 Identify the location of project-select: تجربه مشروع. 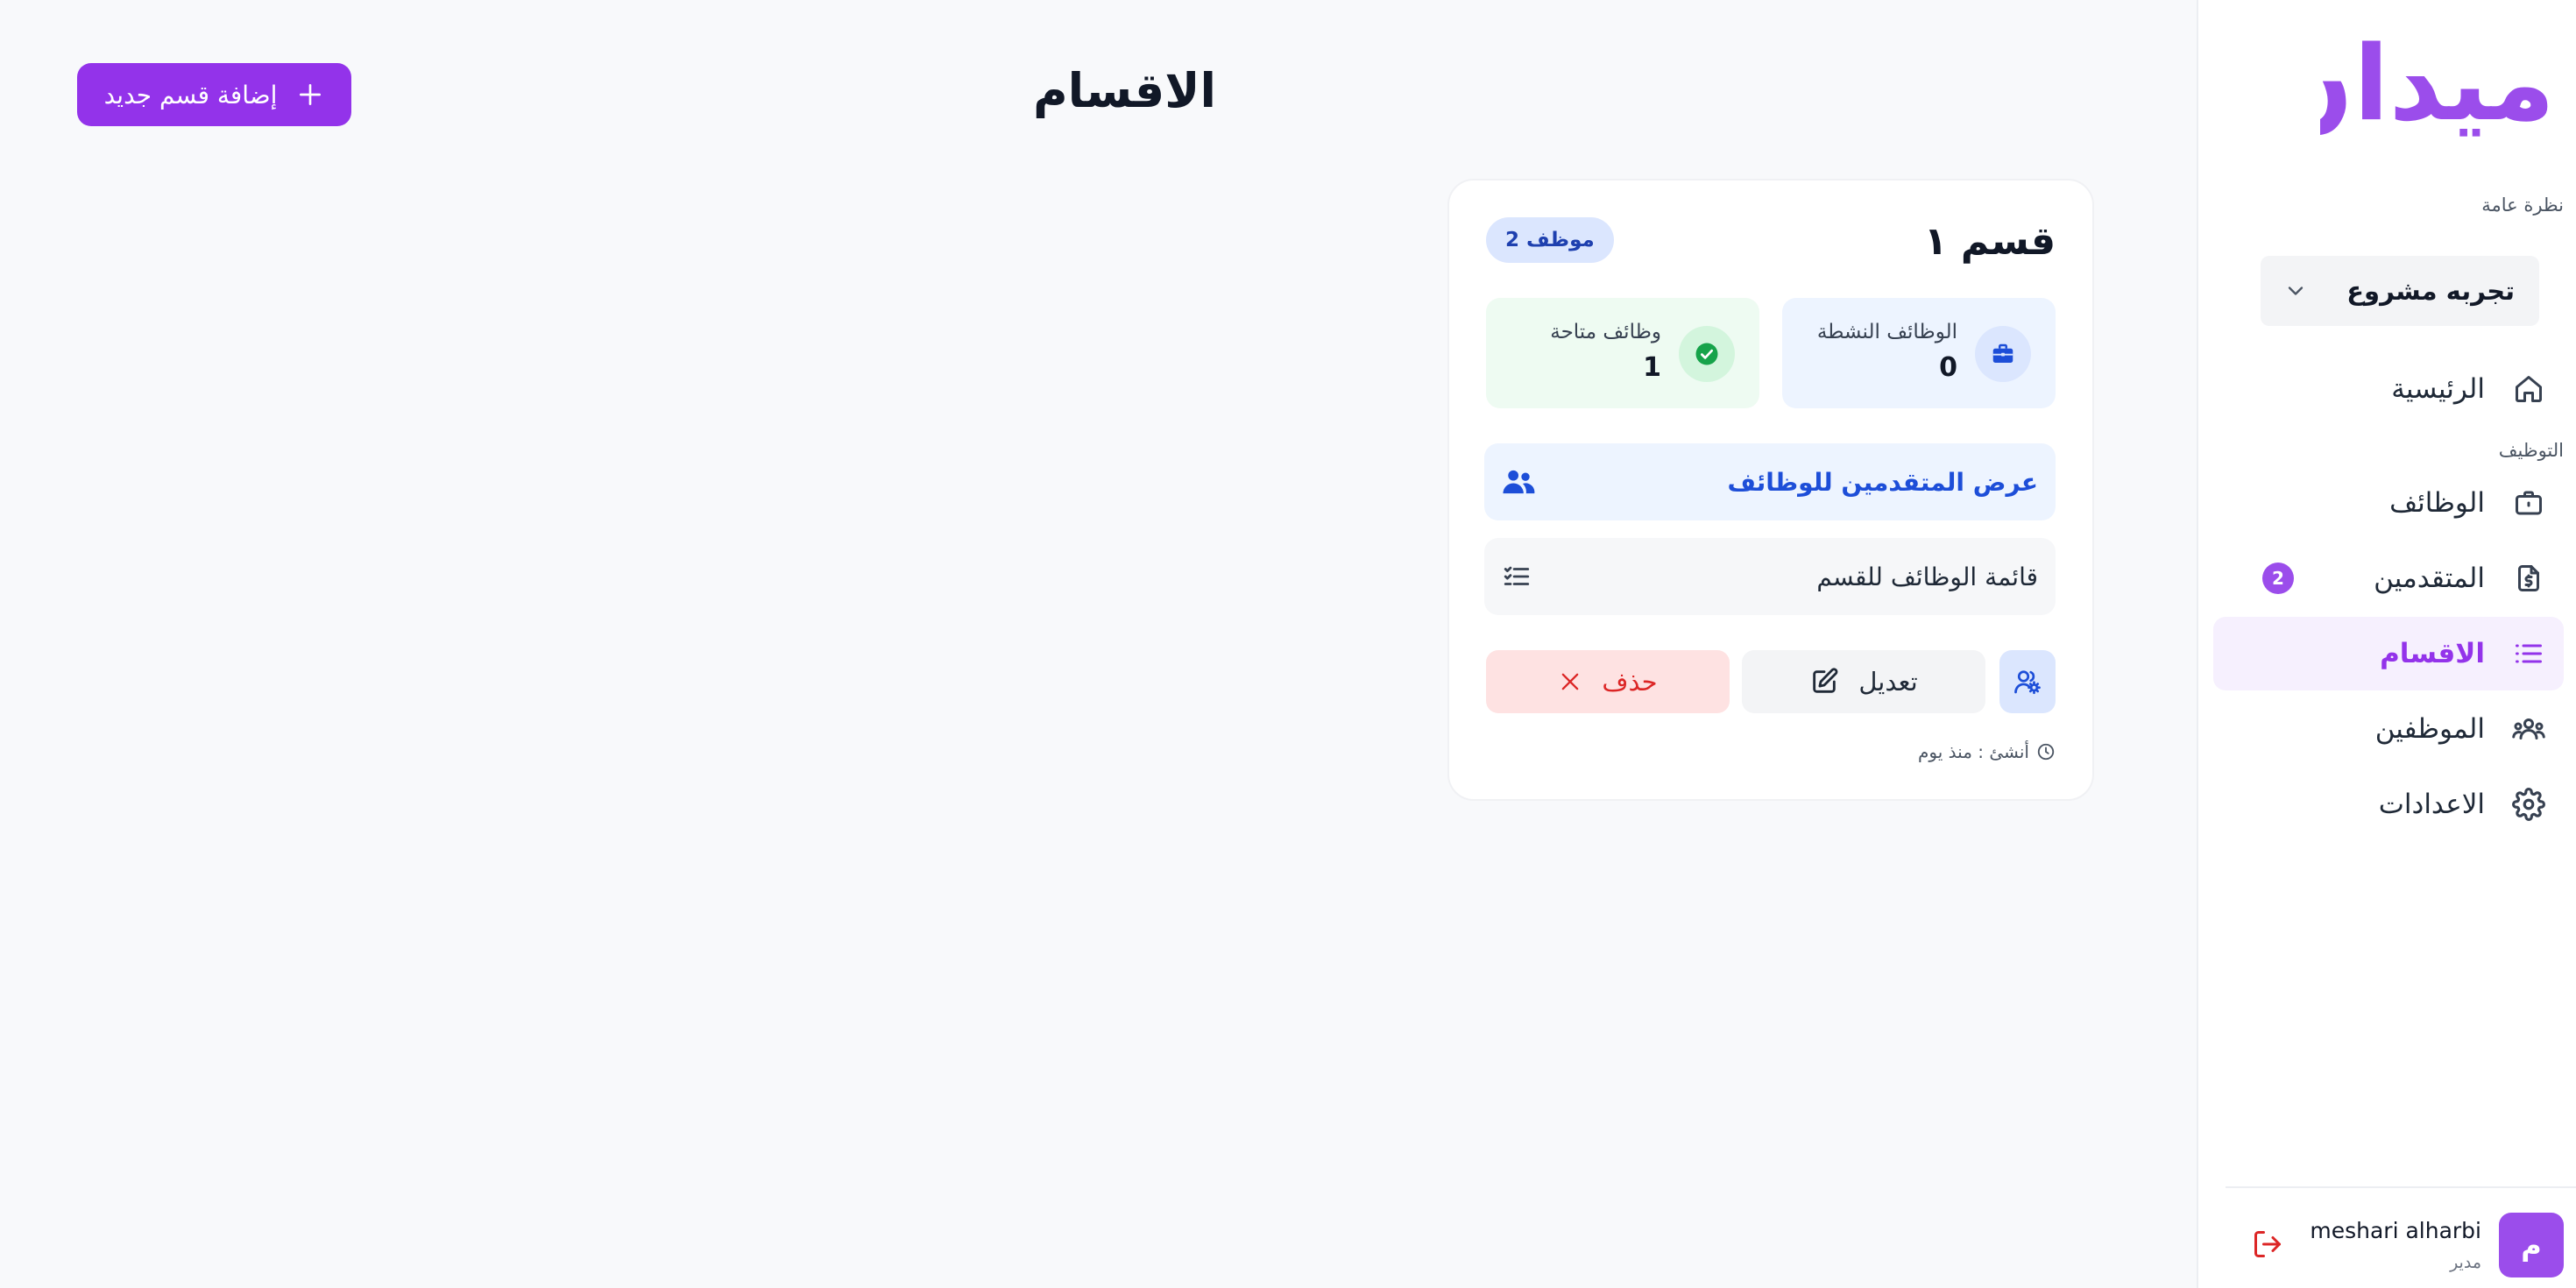
(2400, 291).